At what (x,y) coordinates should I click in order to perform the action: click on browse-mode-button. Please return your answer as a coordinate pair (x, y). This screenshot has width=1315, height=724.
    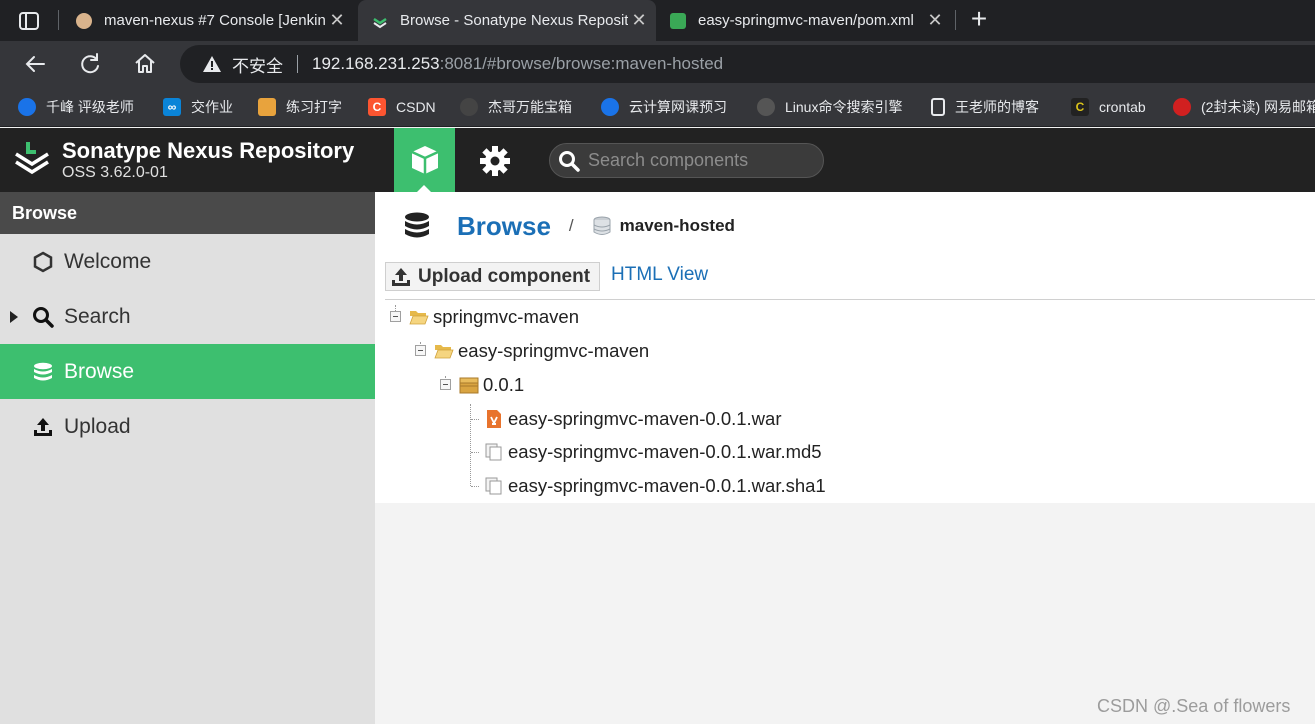
    Looking at the image, I should click on (424, 160).